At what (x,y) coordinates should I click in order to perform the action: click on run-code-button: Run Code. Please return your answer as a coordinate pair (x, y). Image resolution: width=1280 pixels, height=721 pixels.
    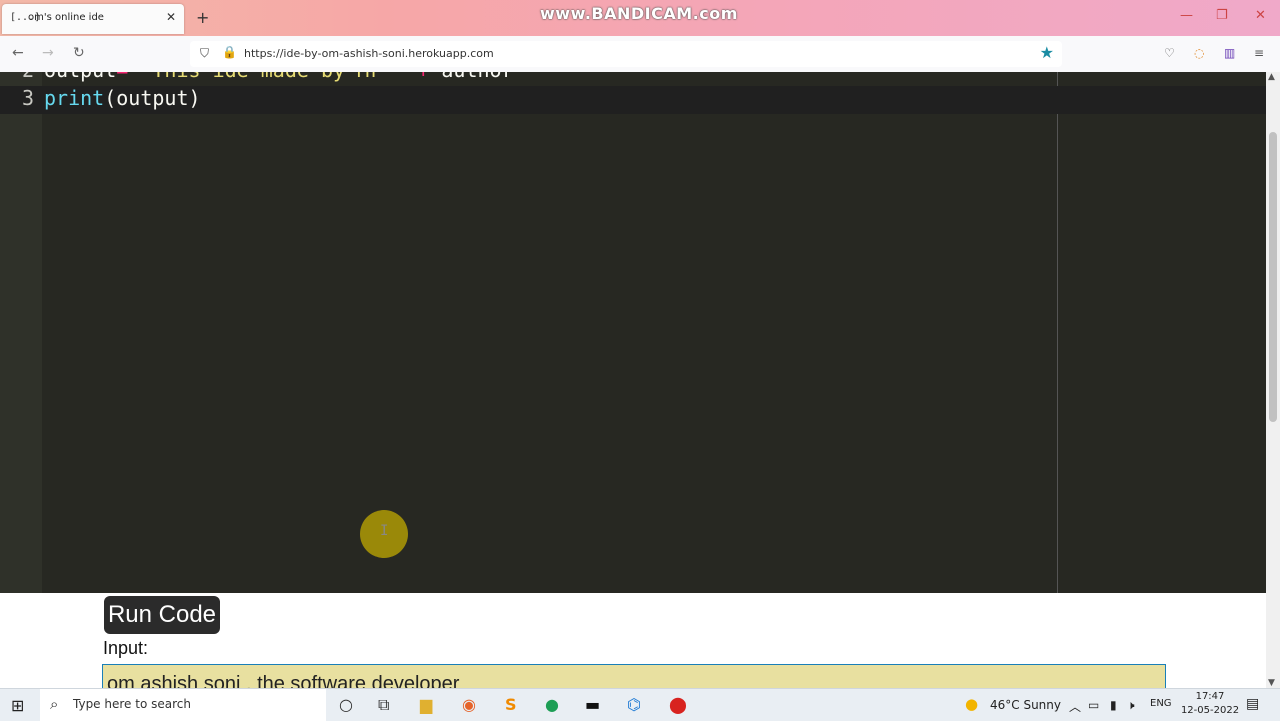
    Looking at the image, I should click on (162, 615).